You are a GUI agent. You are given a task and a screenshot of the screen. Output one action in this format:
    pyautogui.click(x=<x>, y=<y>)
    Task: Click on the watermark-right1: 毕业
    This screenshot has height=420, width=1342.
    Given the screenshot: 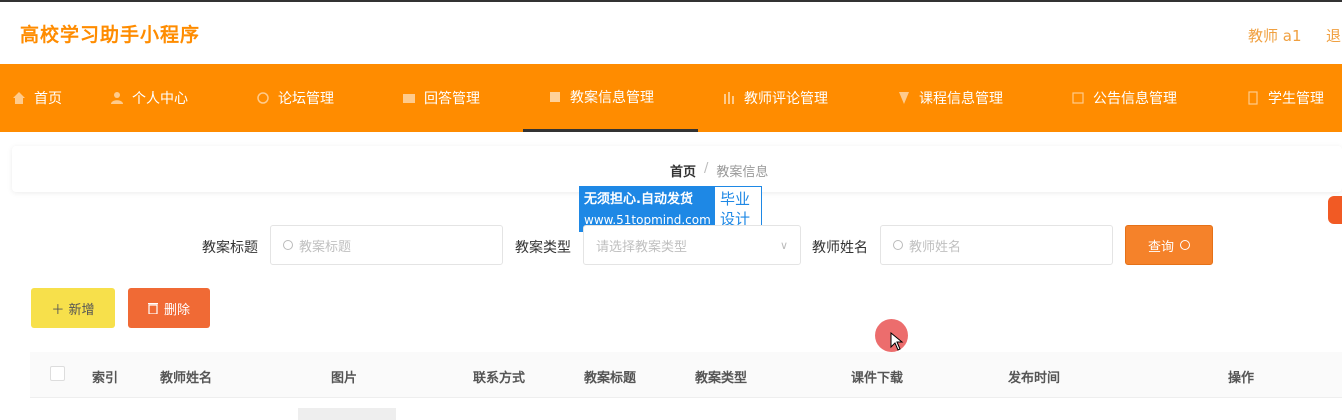 What is the action you would take?
    pyautogui.click(x=735, y=199)
    